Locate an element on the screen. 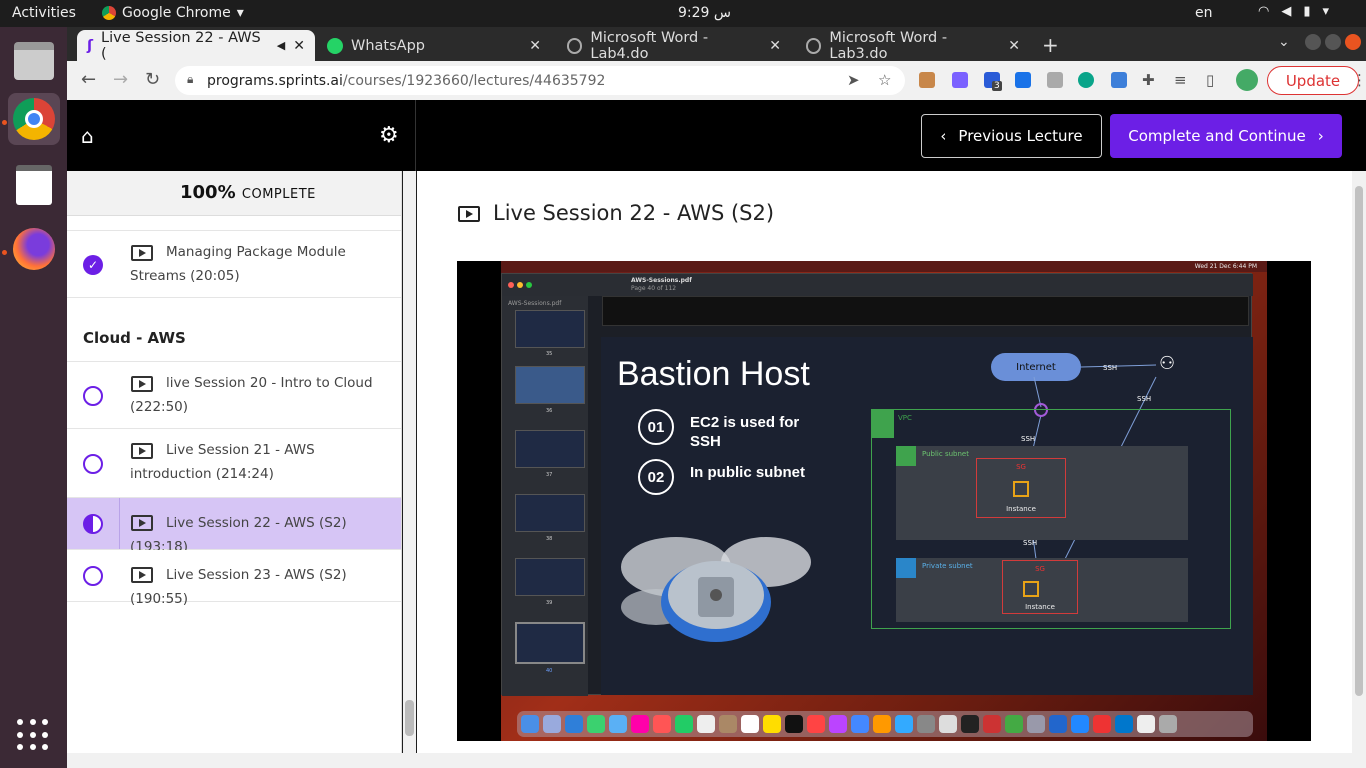 The height and width of the screenshot is (768, 1366). home-icon: ⌂ is located at coordinates (87, 136).